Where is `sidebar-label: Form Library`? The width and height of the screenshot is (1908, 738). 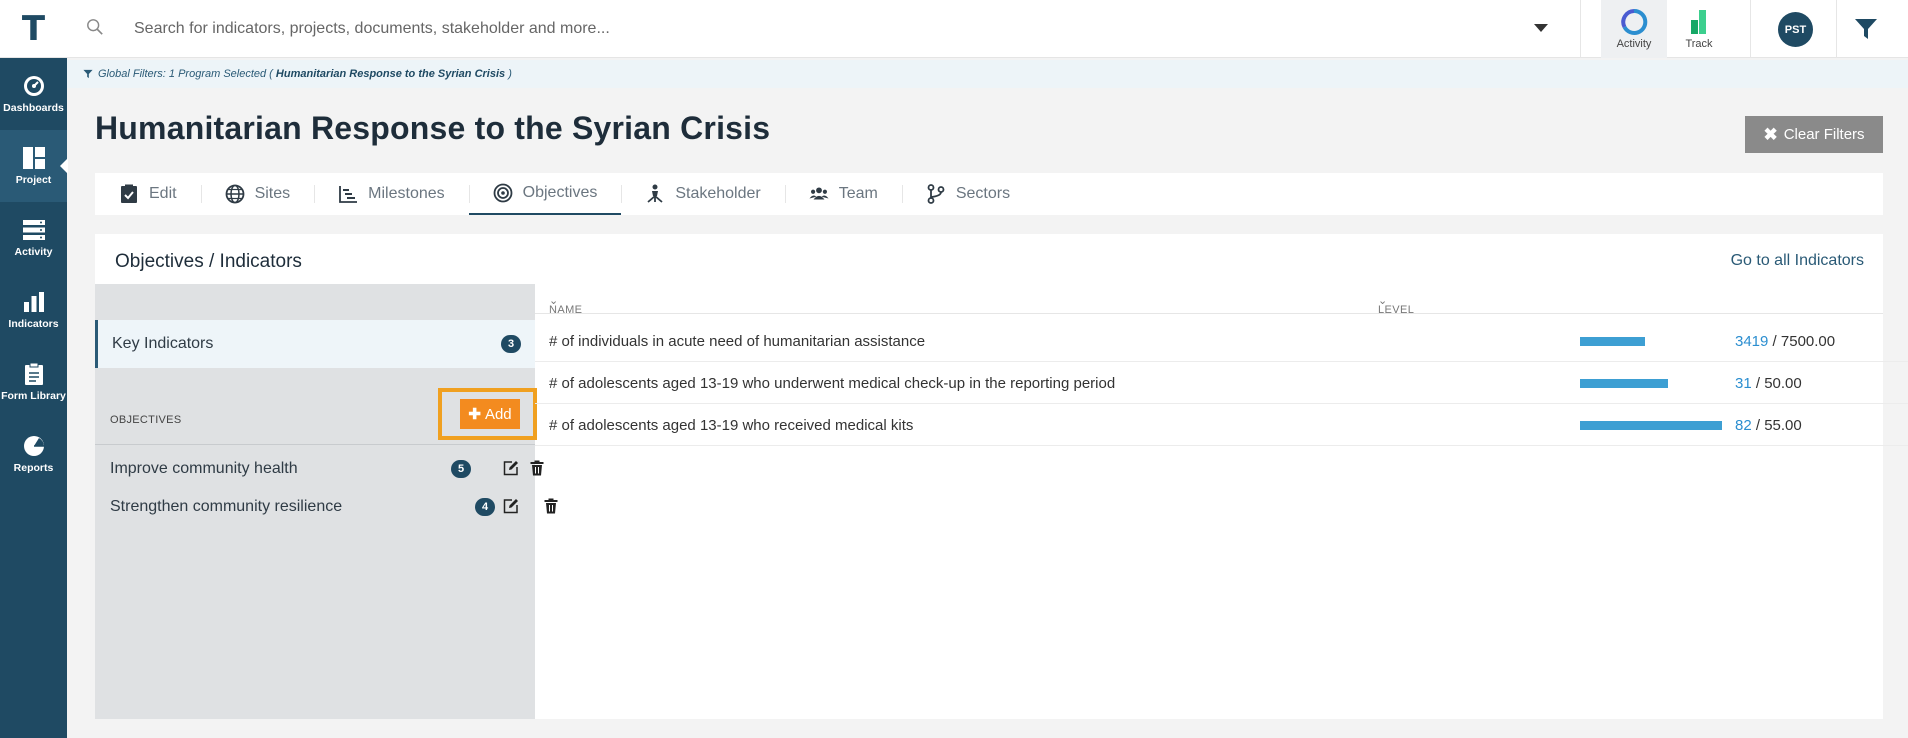
sidebar-label: Form Library is located at coordinates (33, 396).